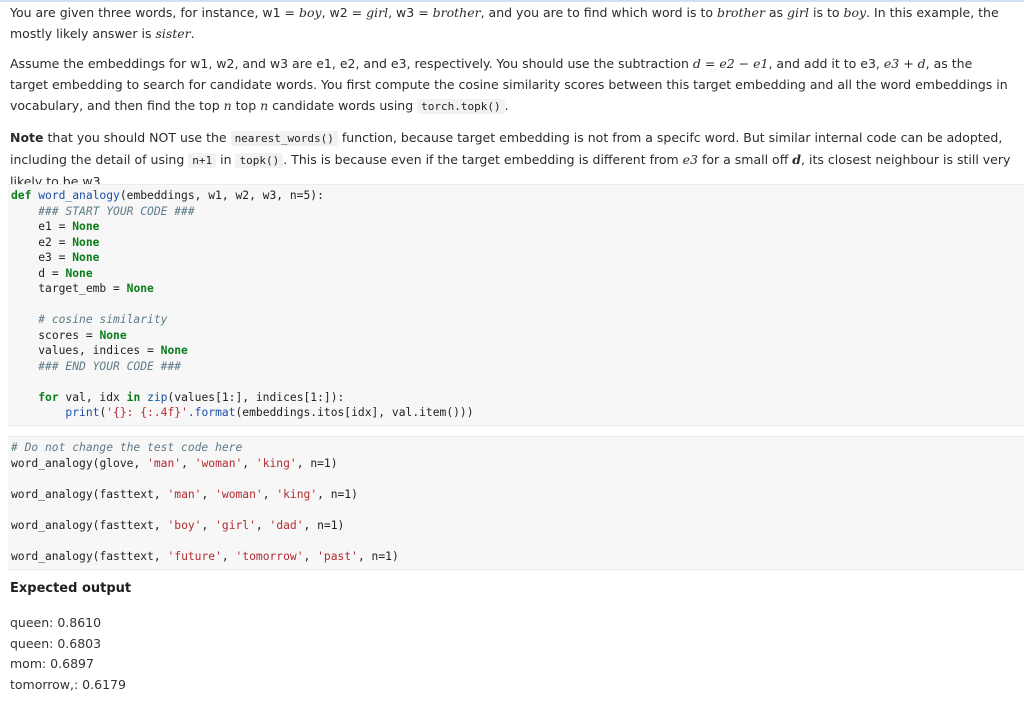  What do you see at coordinates (797, 159) in the screenshot?
I see `p3-math-d: d` at bounding box center [797, 159].